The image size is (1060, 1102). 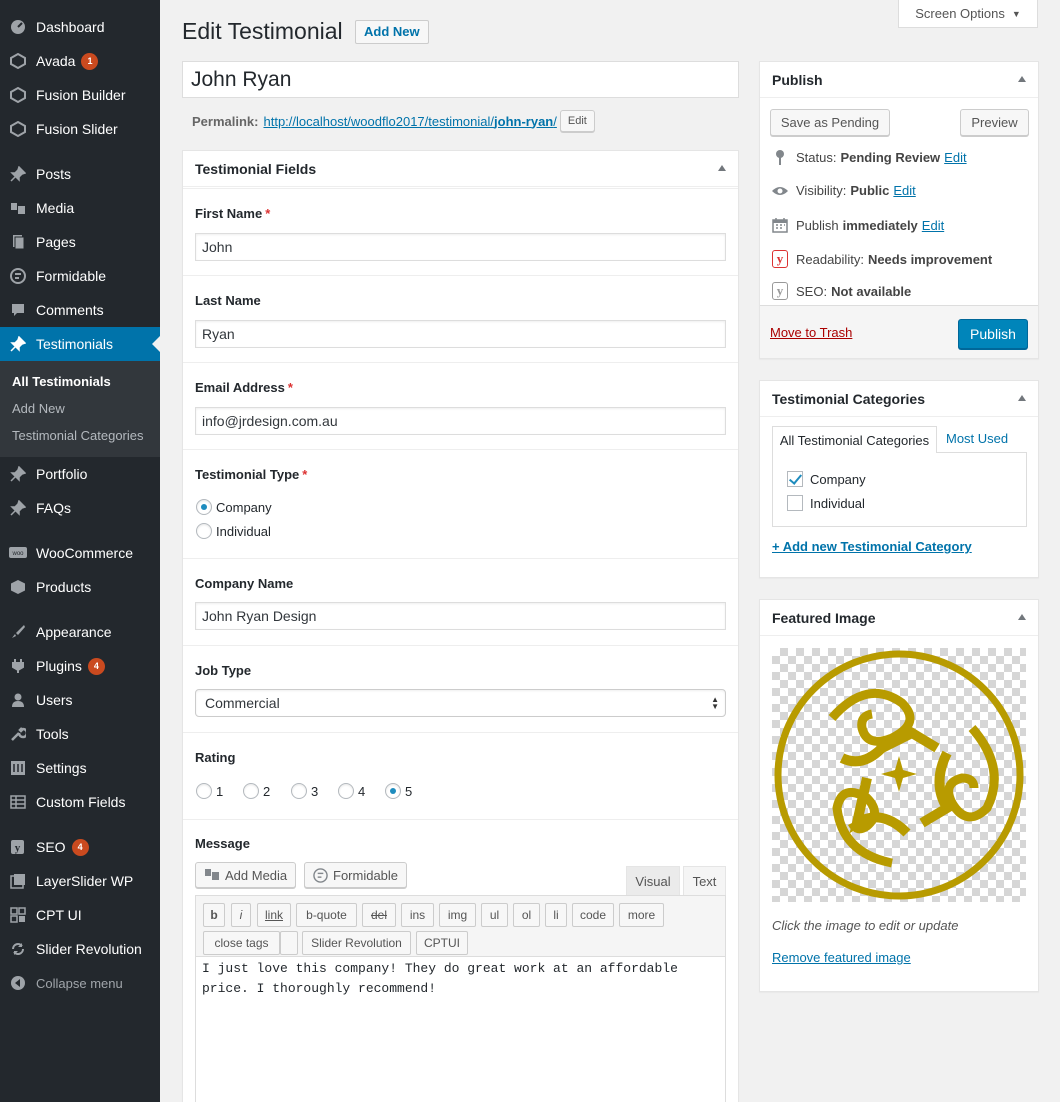 What do you see at coordinates (80, 27) in the screenshot?
I see `sidebar-item-dashboard: Dashboard` at bounding box center [80, 27].